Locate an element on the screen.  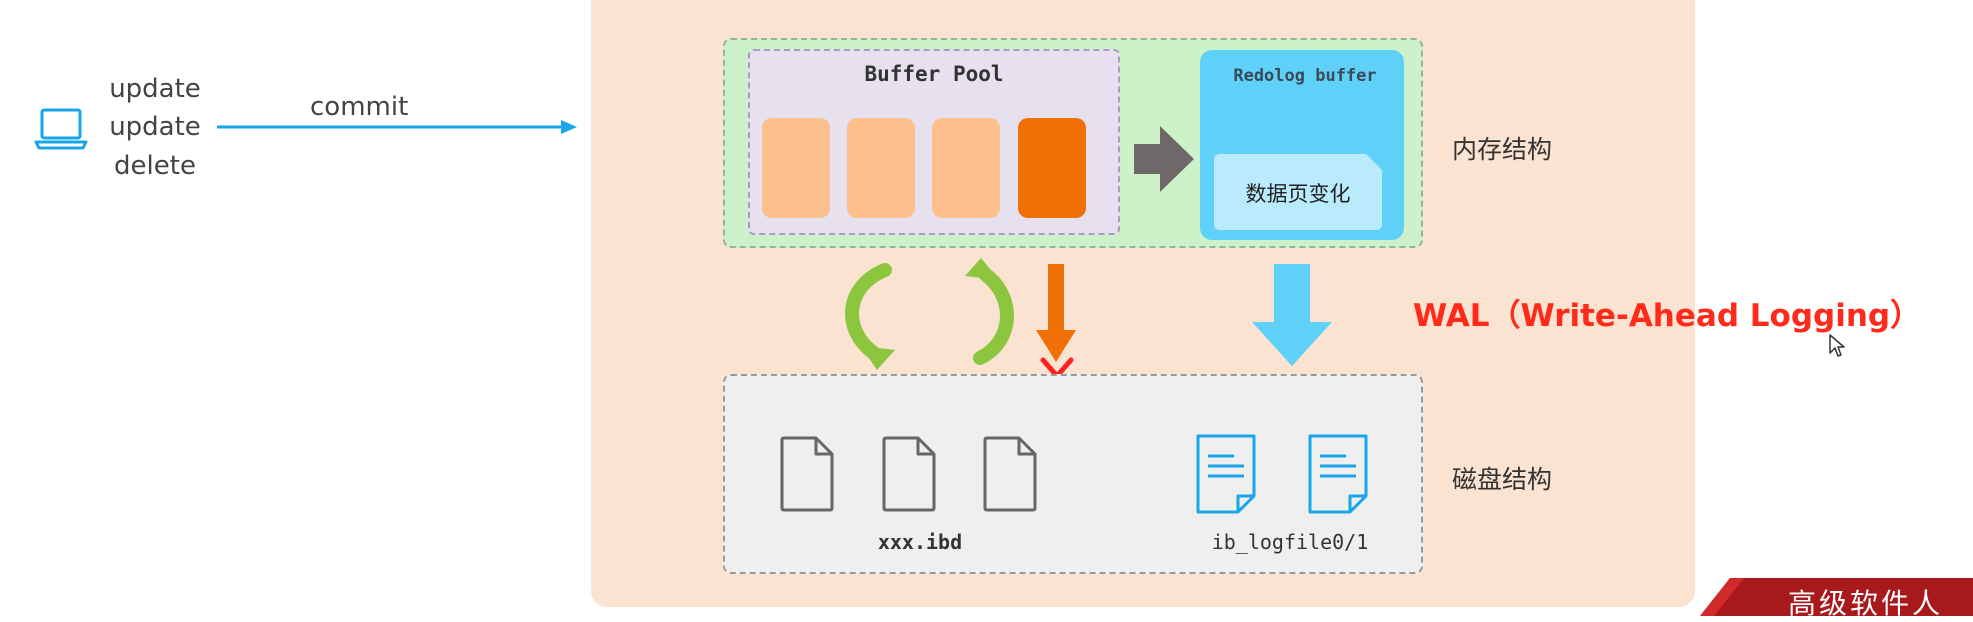
dirty-page-flush-arrow is located at coordinates (1056, 313).